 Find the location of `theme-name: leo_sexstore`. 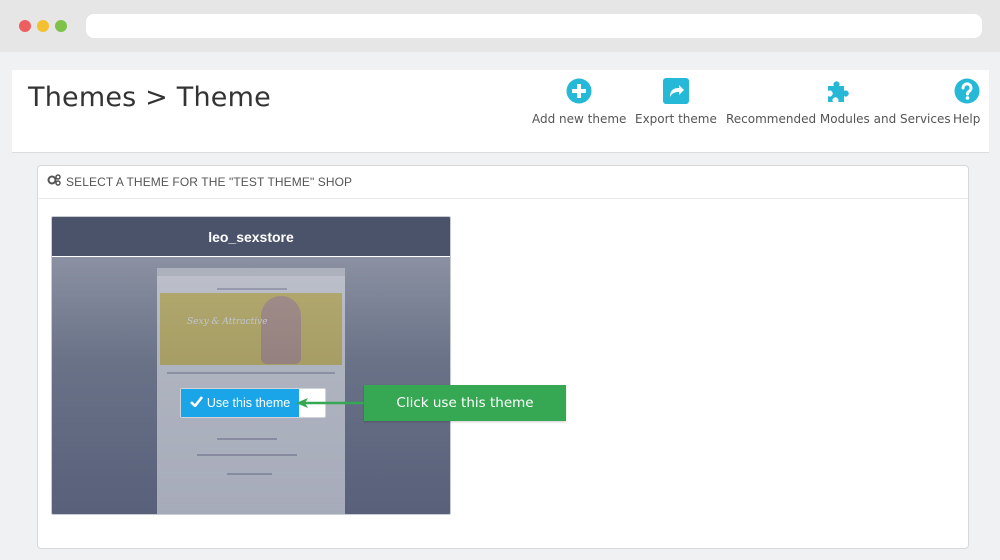

theme-name: leo_sexstore is located at coordinates (251, 236).